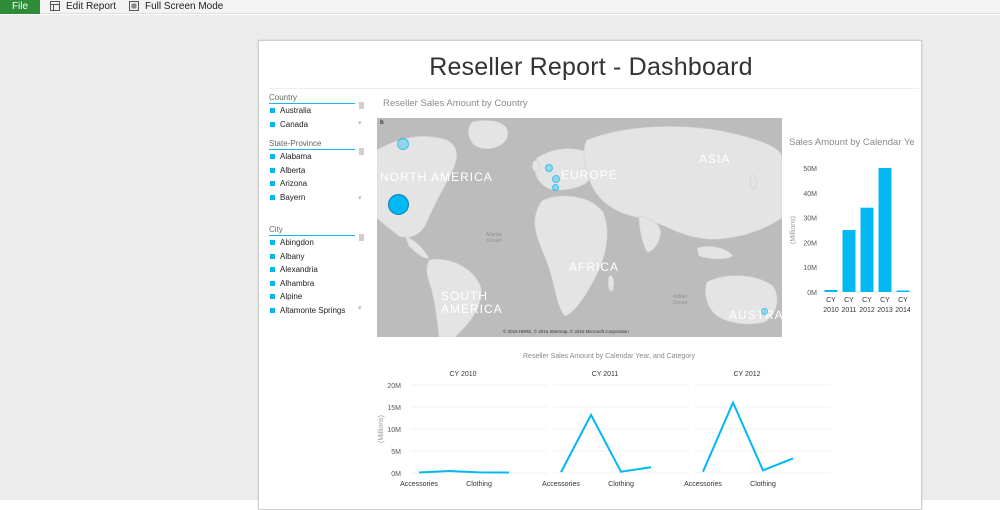 This screenshot has width=1000, height=510. I want to click on x-tick-label: 2012, so click(867, 310).